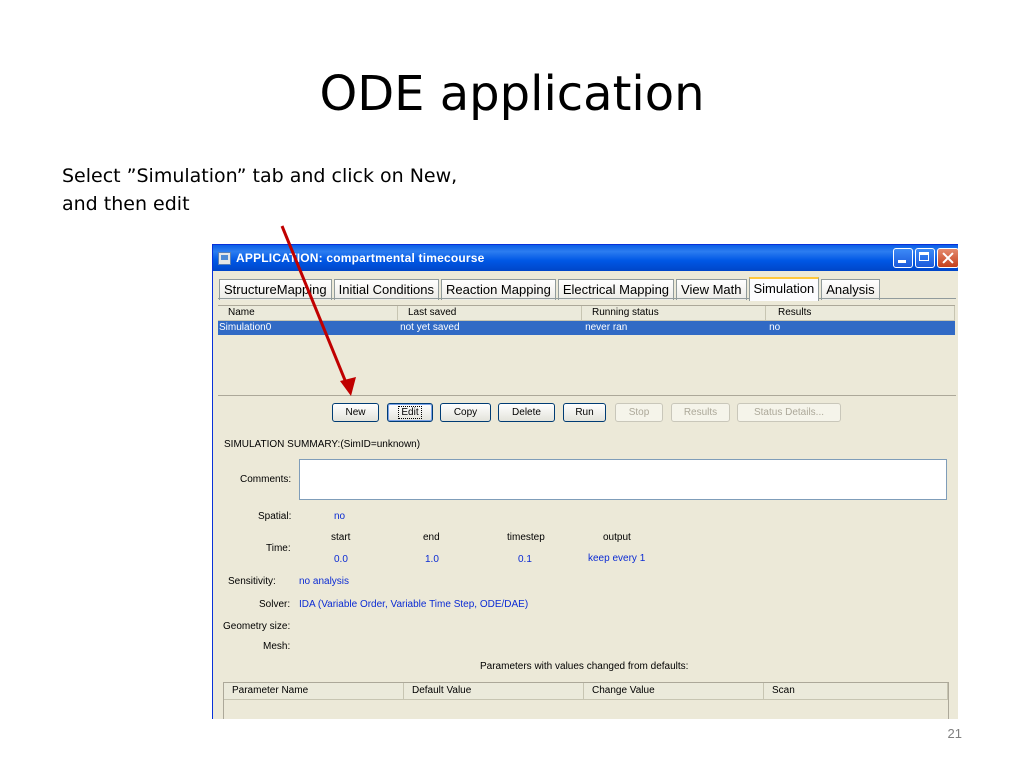 Image resolution: width=1024 pixels, height=768 pixels. I want to click on col-header-default-value: Default Value, so click(494, 691).